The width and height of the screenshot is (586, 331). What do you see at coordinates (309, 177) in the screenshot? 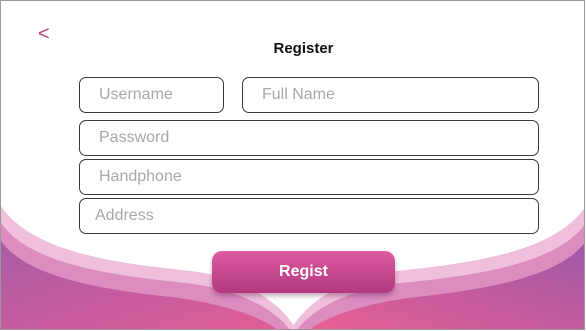
I see `handphone-input` at bounding box center [309, 177].